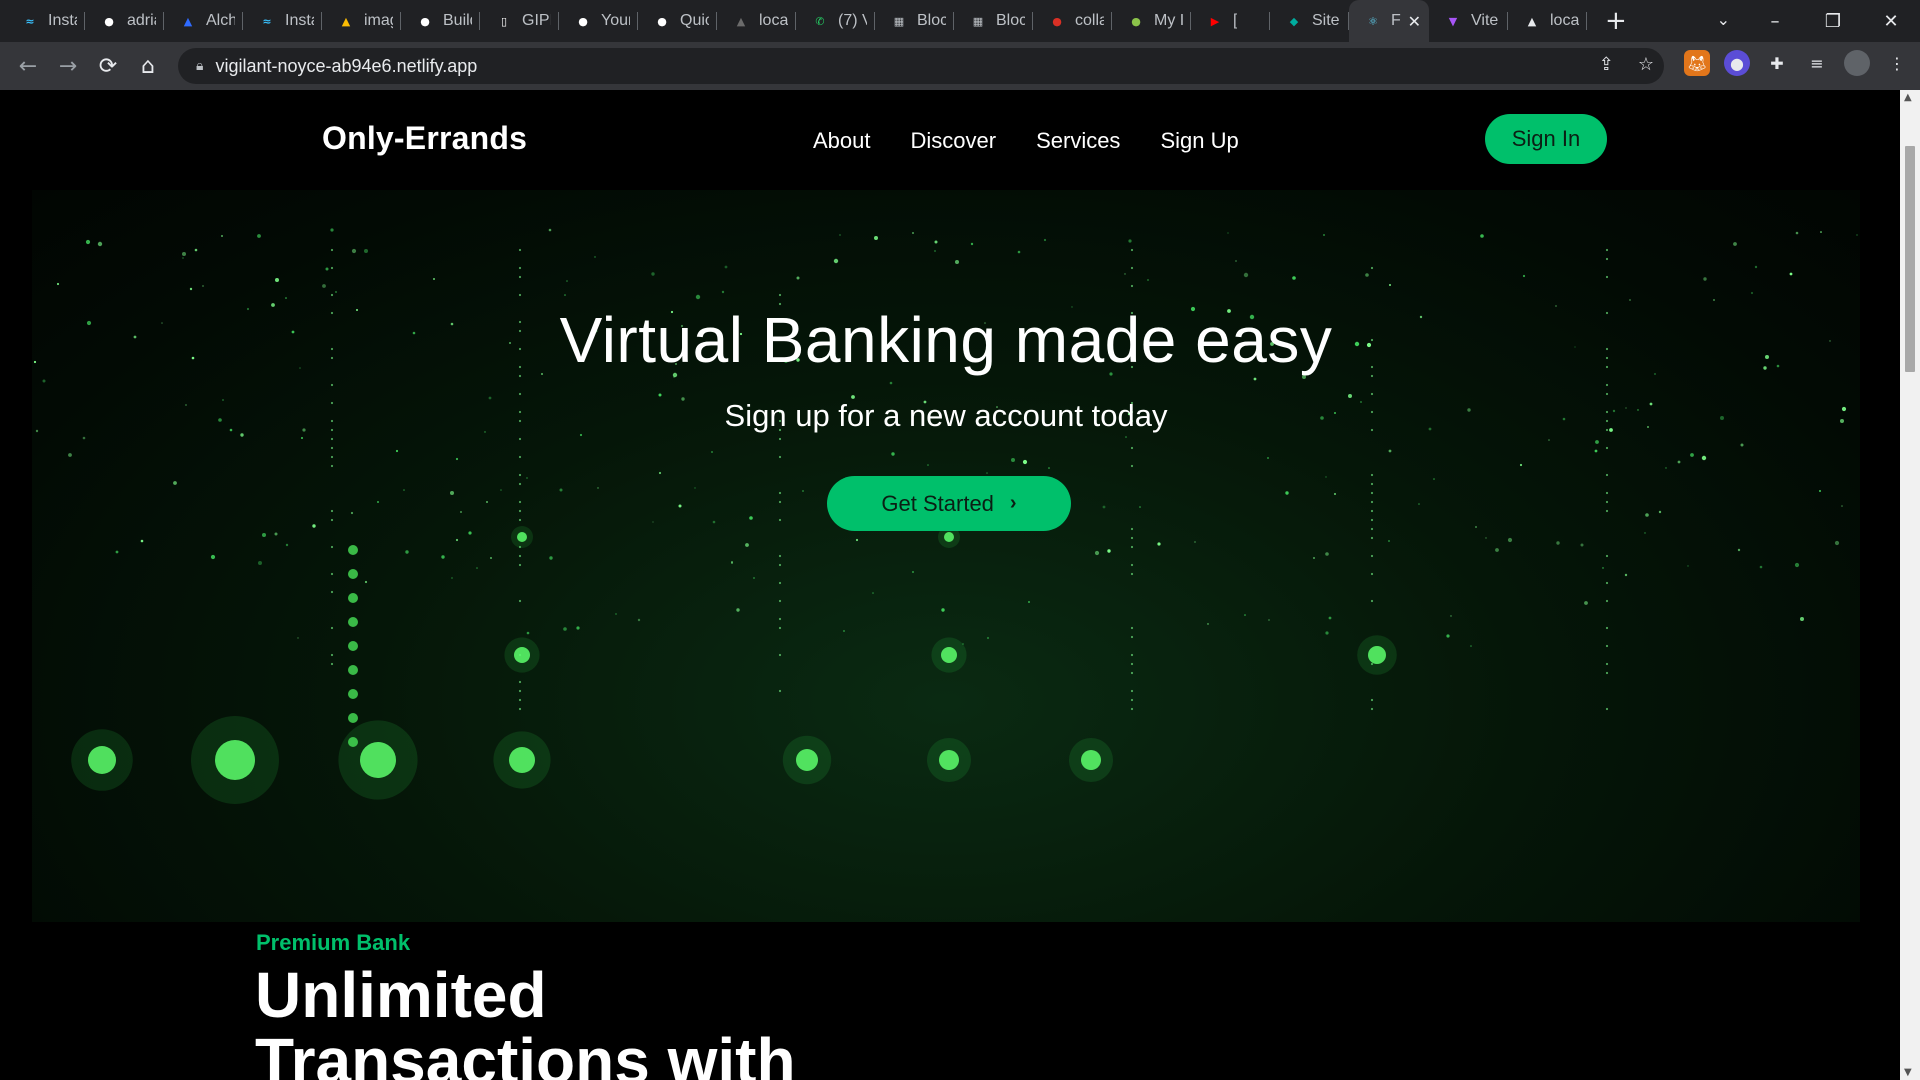 Image resolution: width=1920 pixels, height=1080 pixels. I want to click on new-tab-button: +, so click(1616, 21).